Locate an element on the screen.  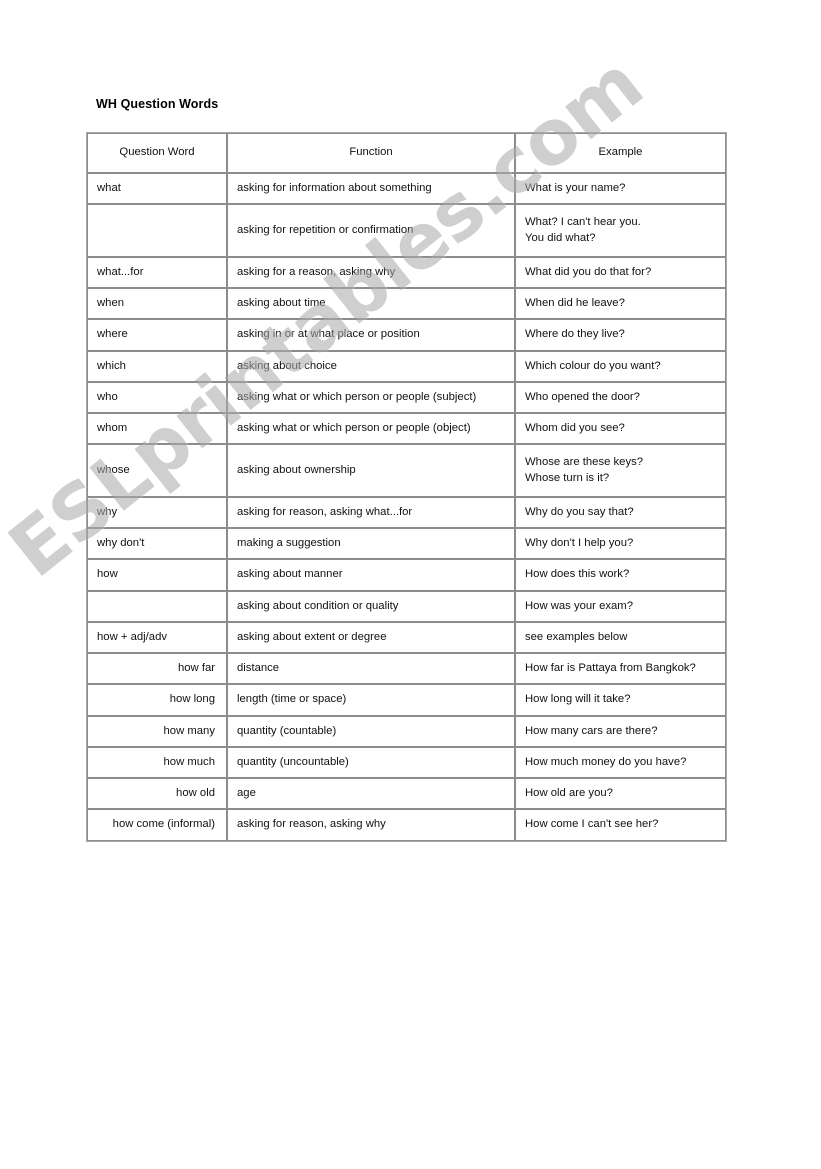
cell-question-word: what is located at coordinates (157, 189).